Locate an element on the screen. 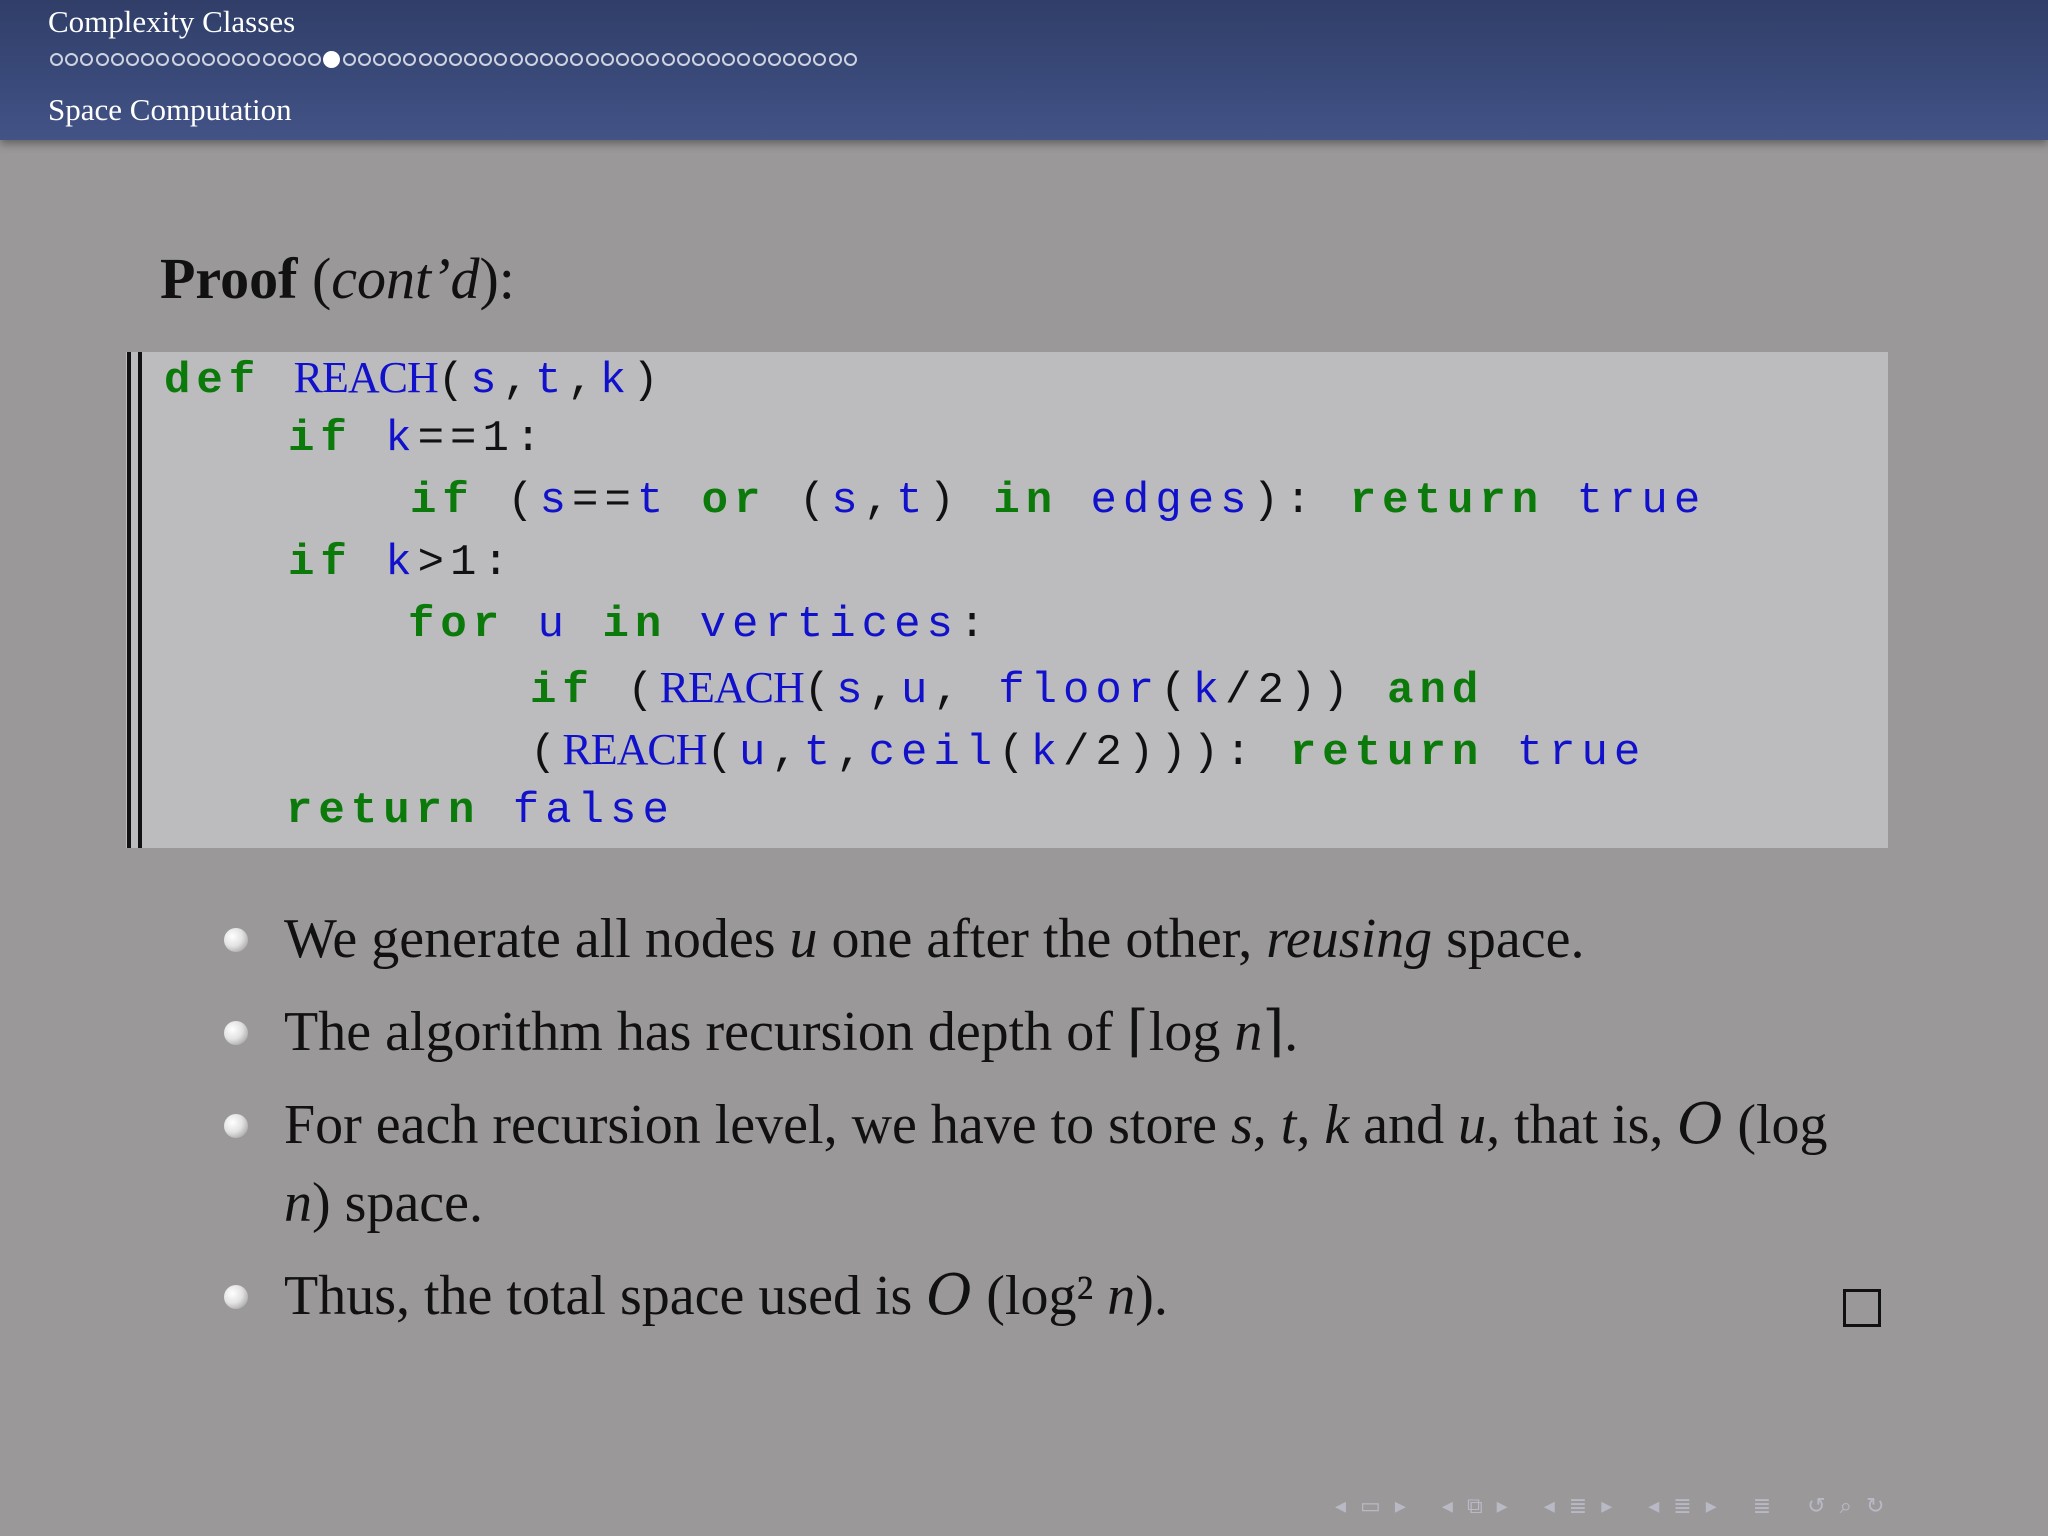  nav-next-subsection-icon: ▸ is located at coordinates (1606, 1506).